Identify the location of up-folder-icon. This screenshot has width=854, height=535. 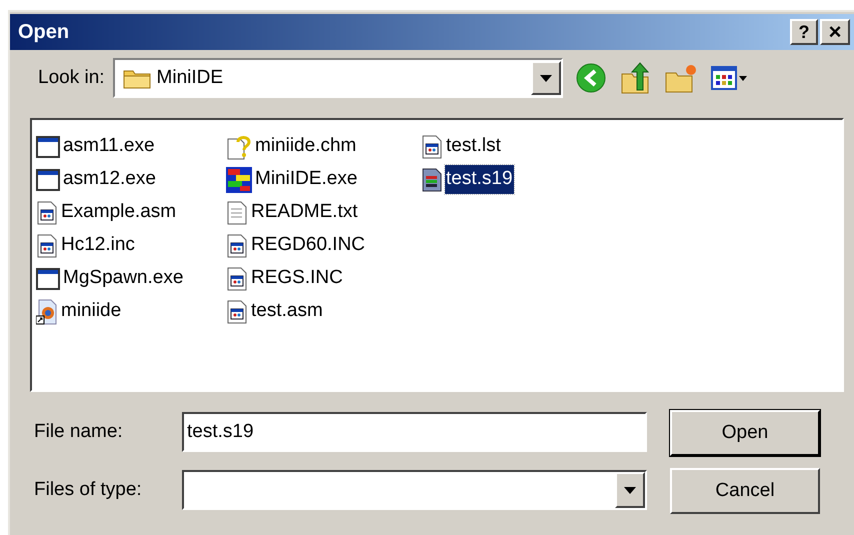
(635, 78).